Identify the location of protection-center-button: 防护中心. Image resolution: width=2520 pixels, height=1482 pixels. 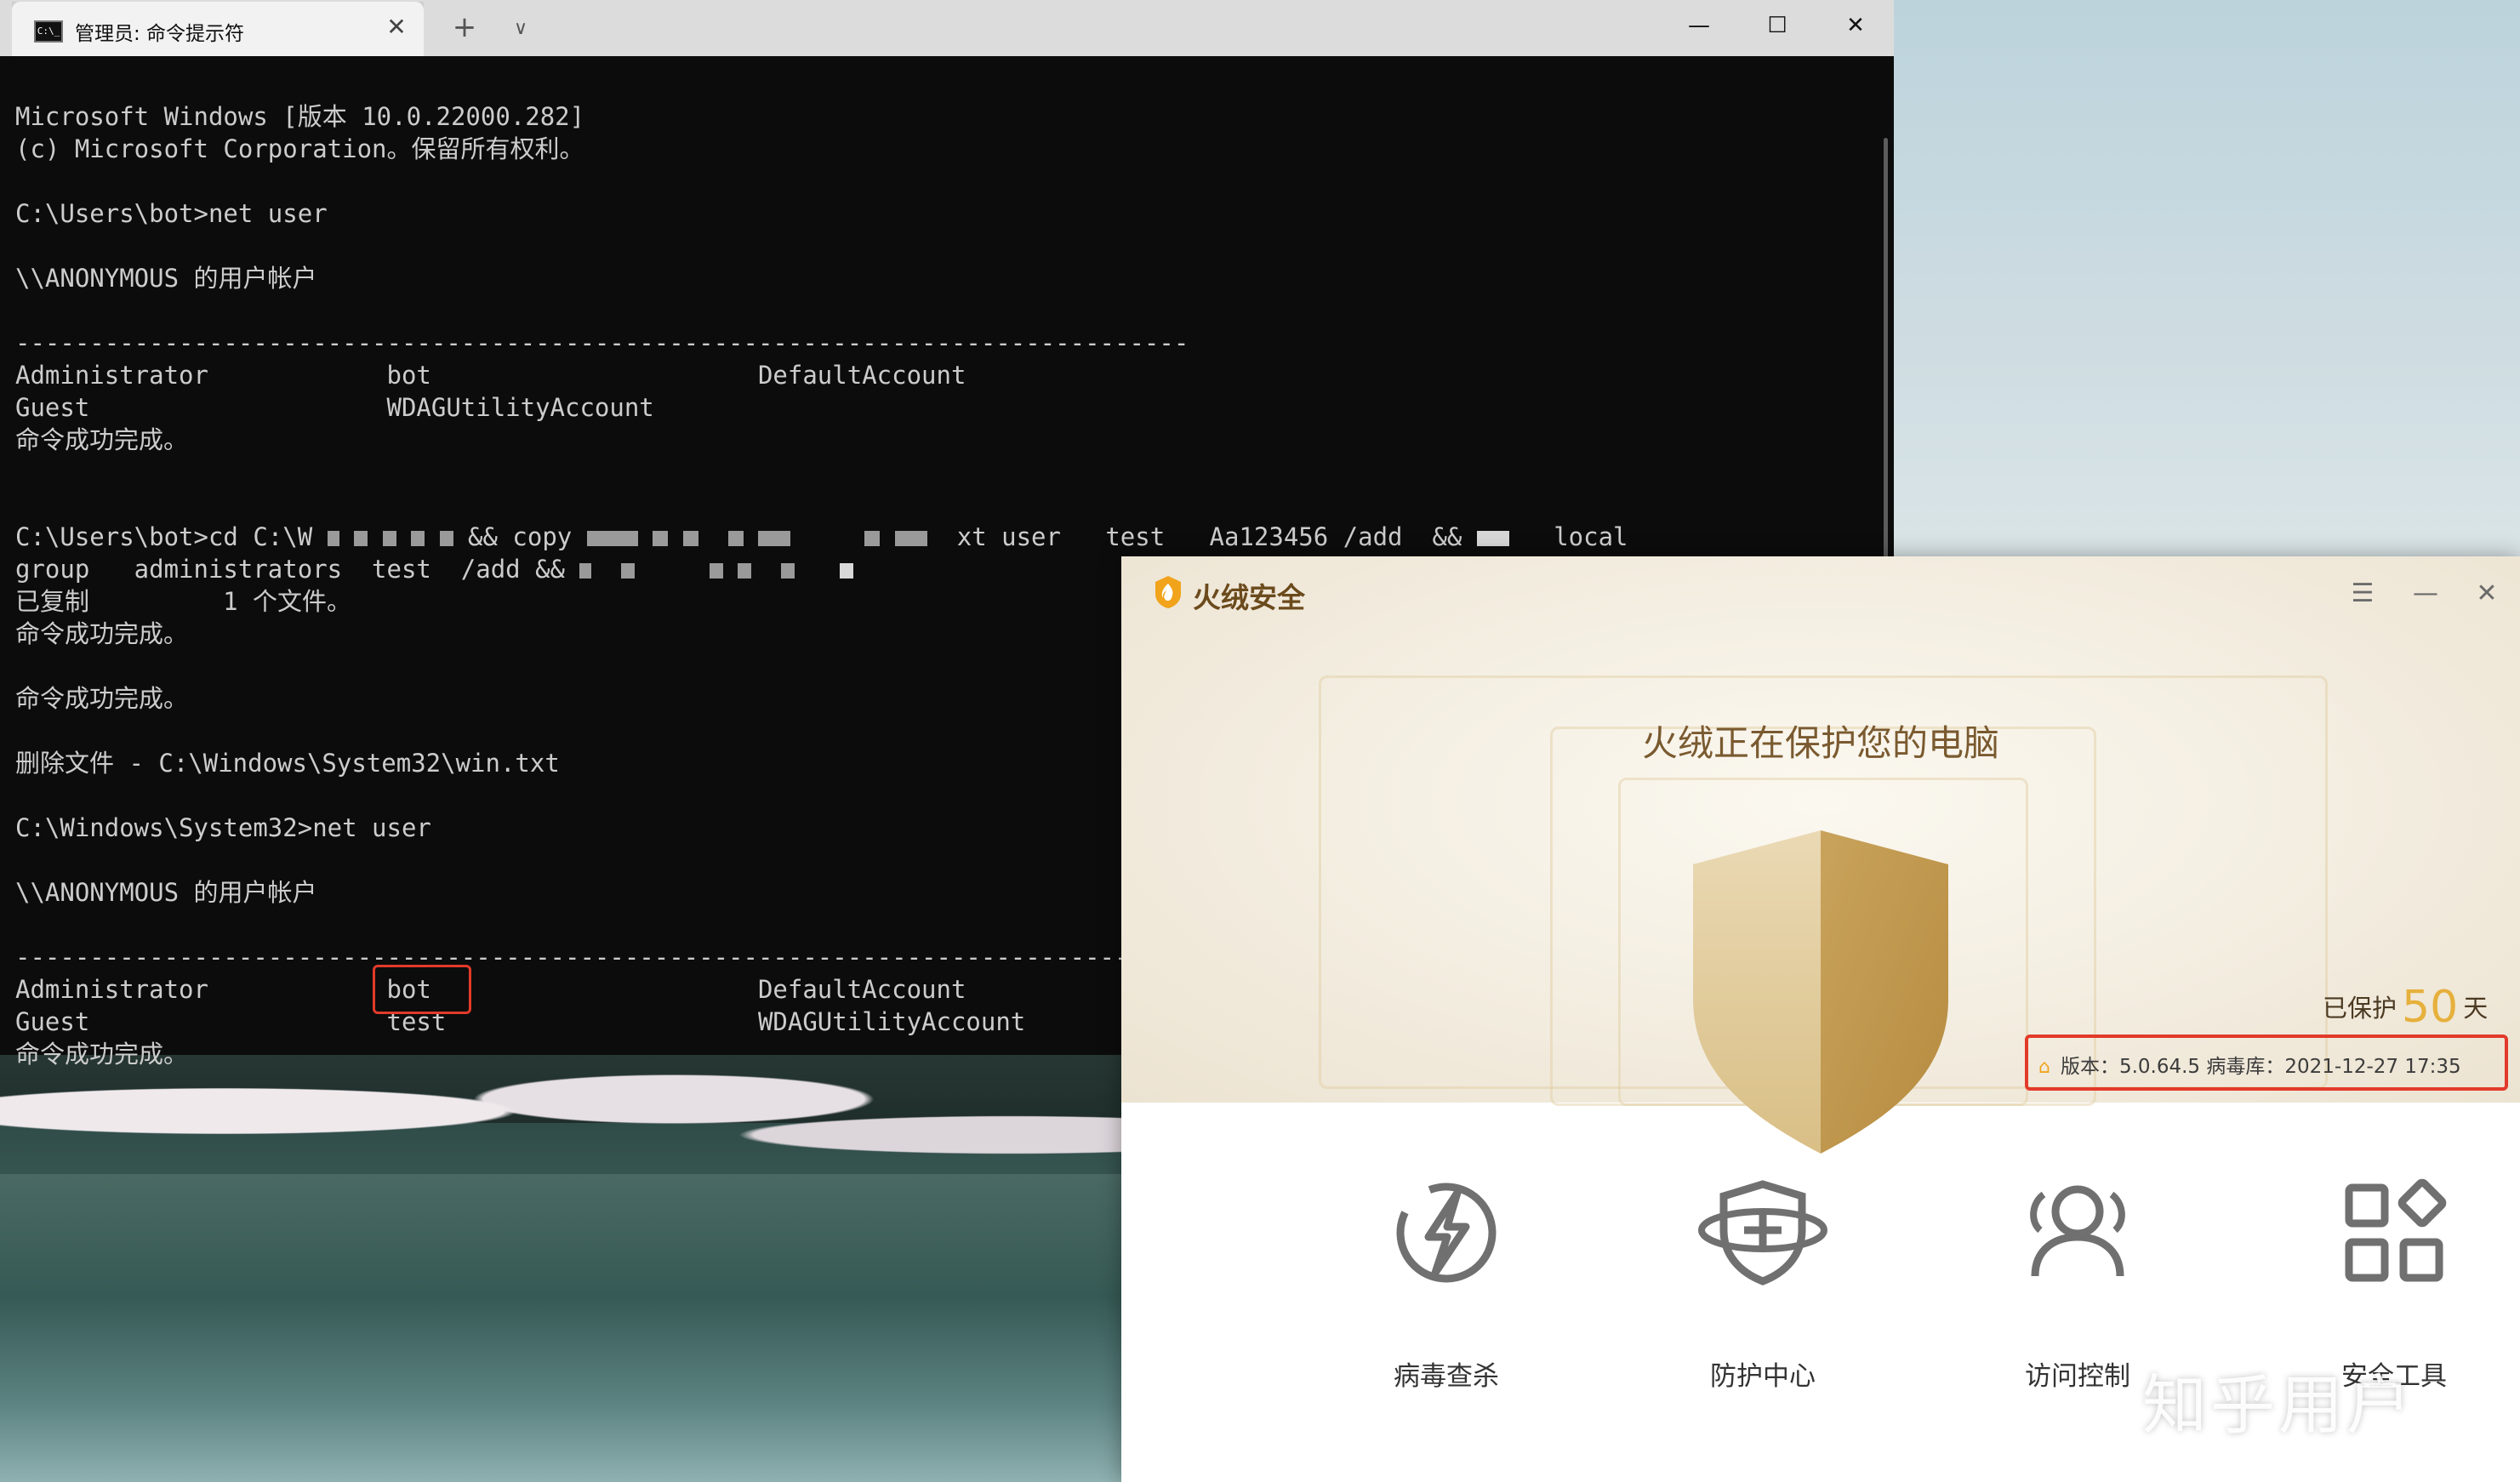
(1763, 1288).